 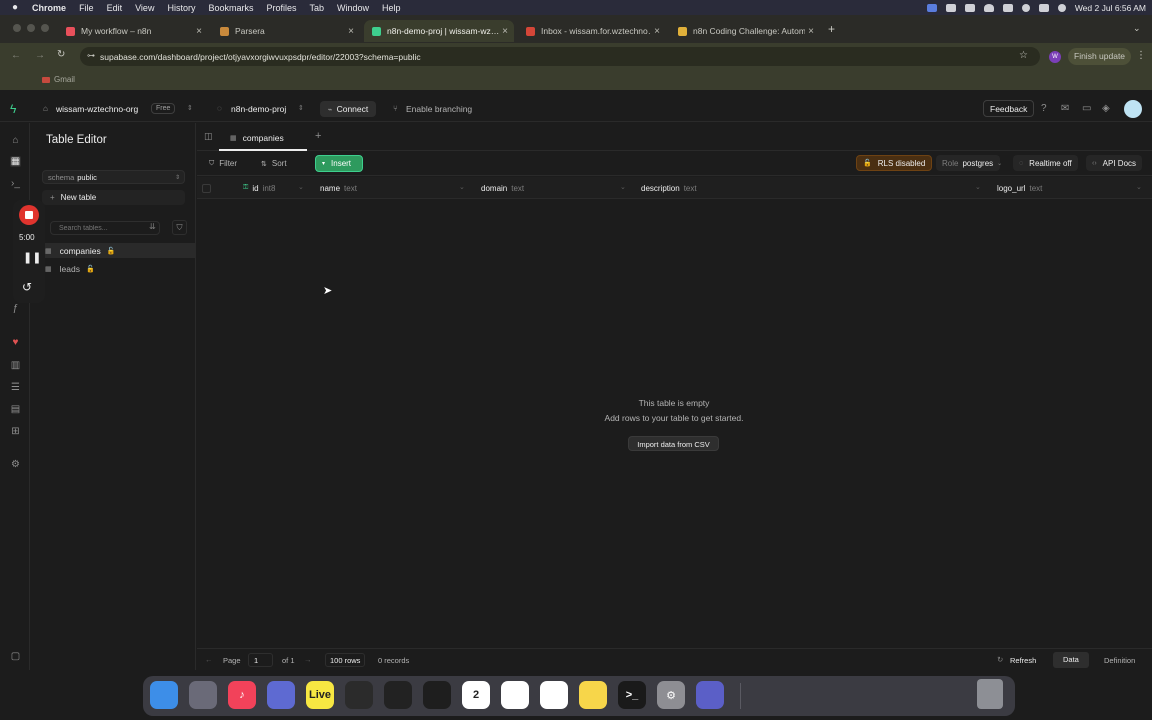 I want to click on dock-app-arc-icon, so click(x=281, y=695).